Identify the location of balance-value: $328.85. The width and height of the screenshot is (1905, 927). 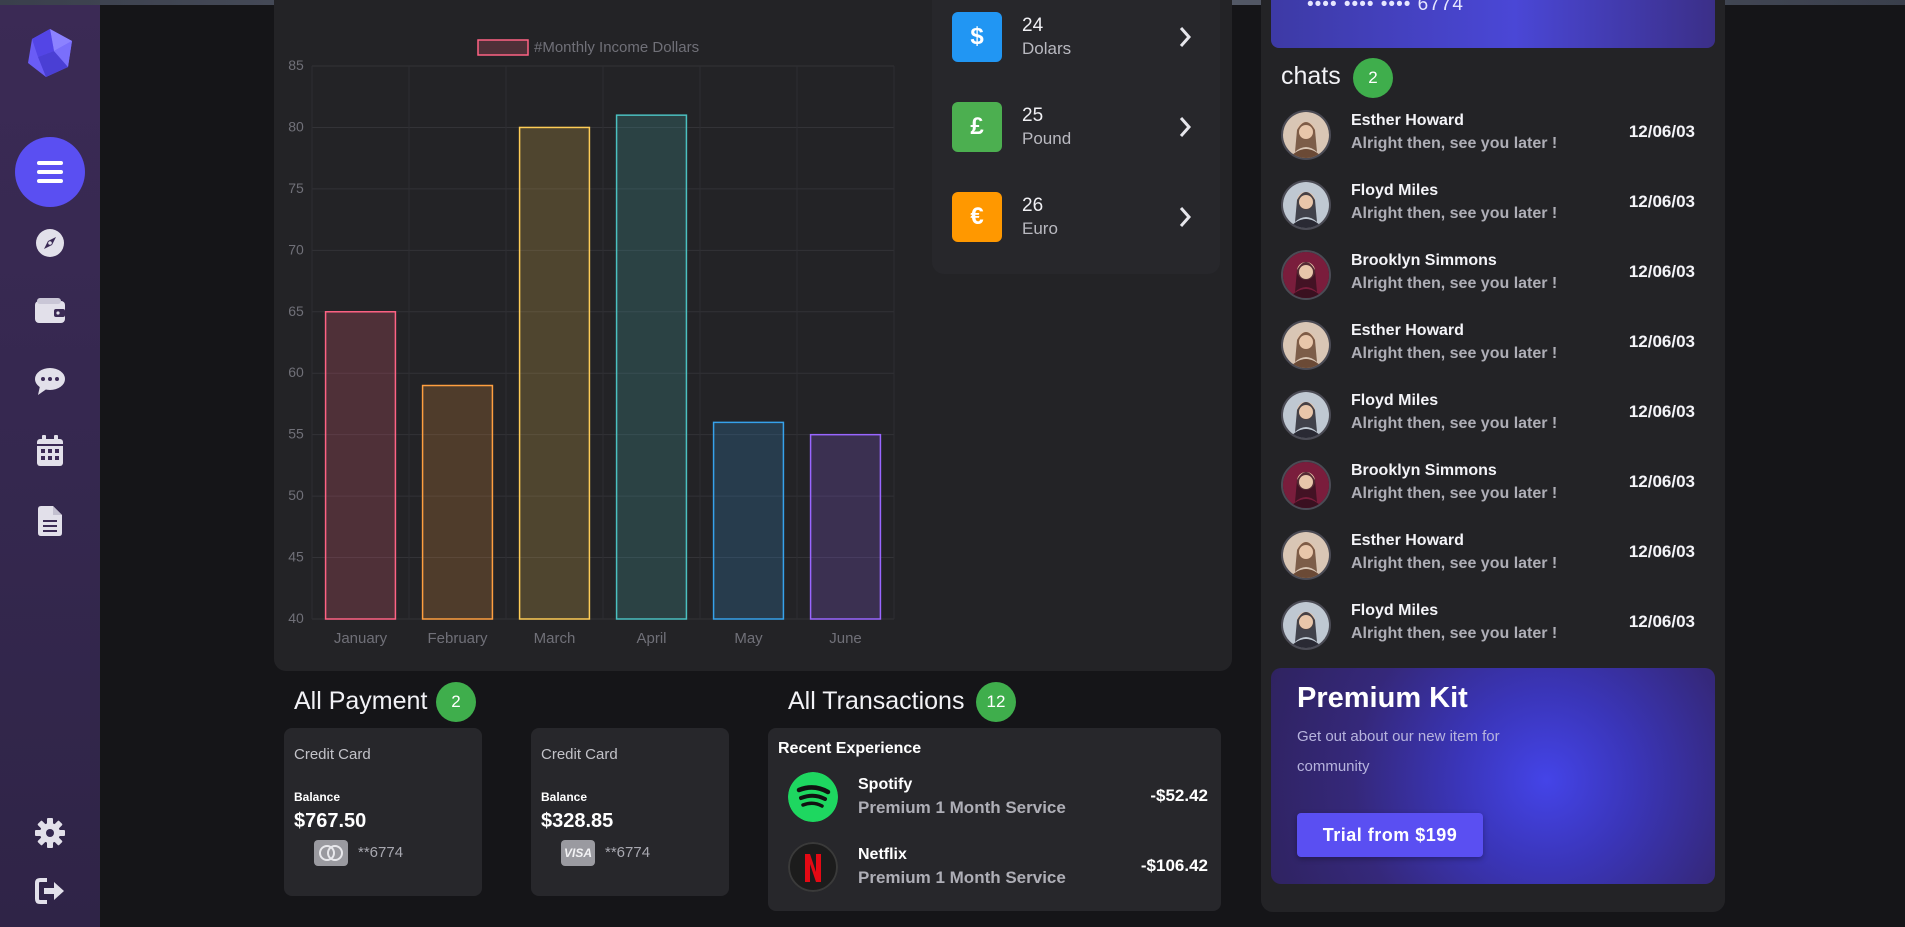
(577, 821).